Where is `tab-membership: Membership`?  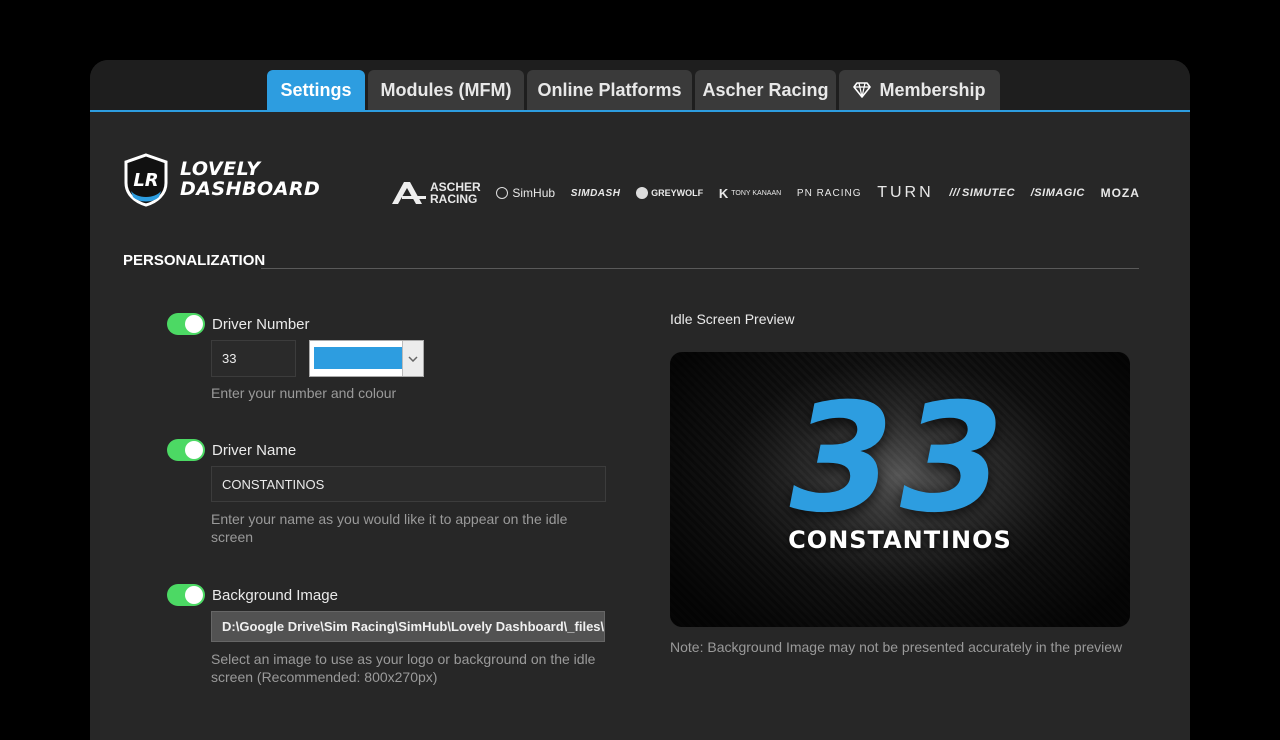 tab-membership: Membership is located at coordinates (919, 90).